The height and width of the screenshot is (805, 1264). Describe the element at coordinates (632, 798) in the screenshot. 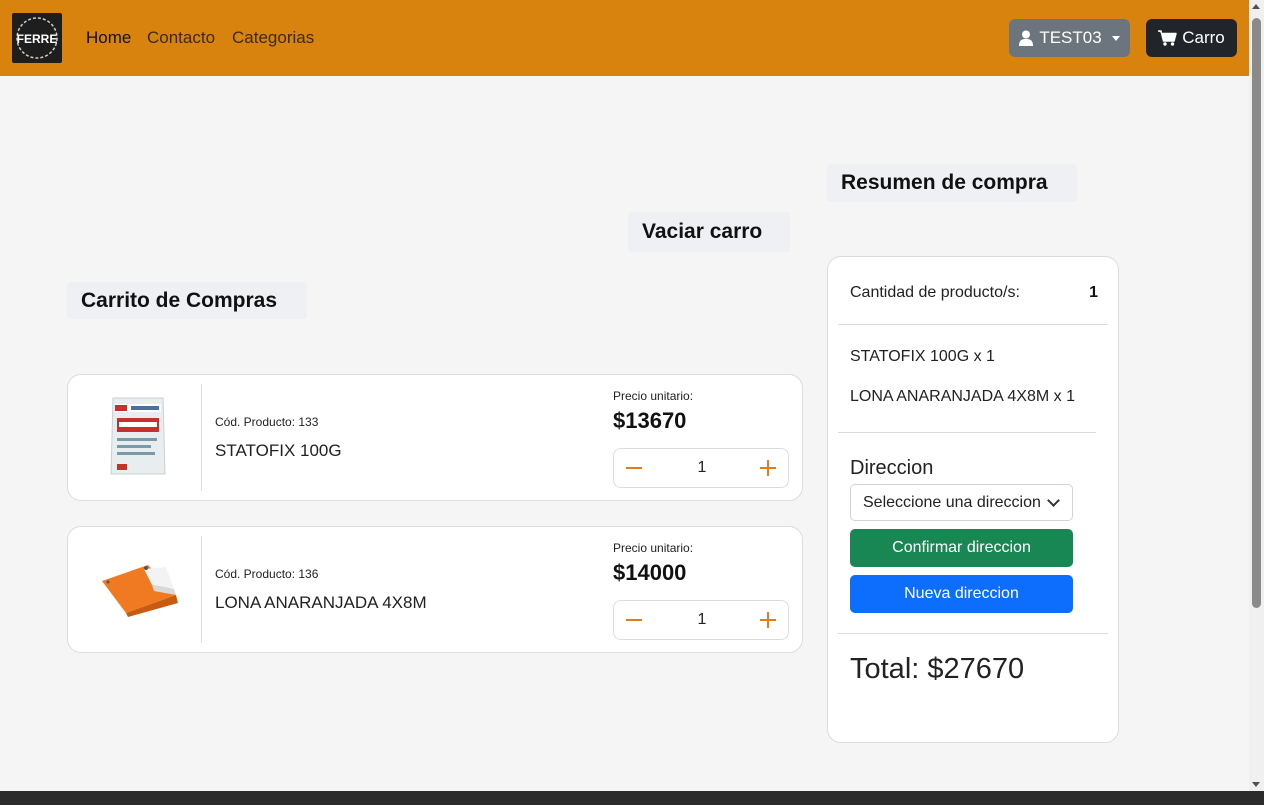

I see `footer-bar` at that location.